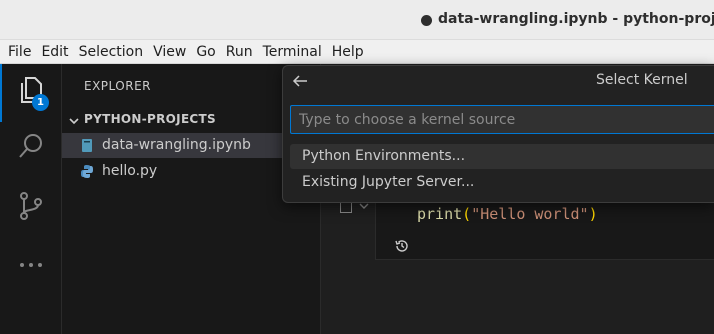 Image resolution: width=714 pixels, height=334 pixels. What do you see at coordinates (402, 246) in the screenshot?
I see `history-icon` at bounding box center [402, 246].